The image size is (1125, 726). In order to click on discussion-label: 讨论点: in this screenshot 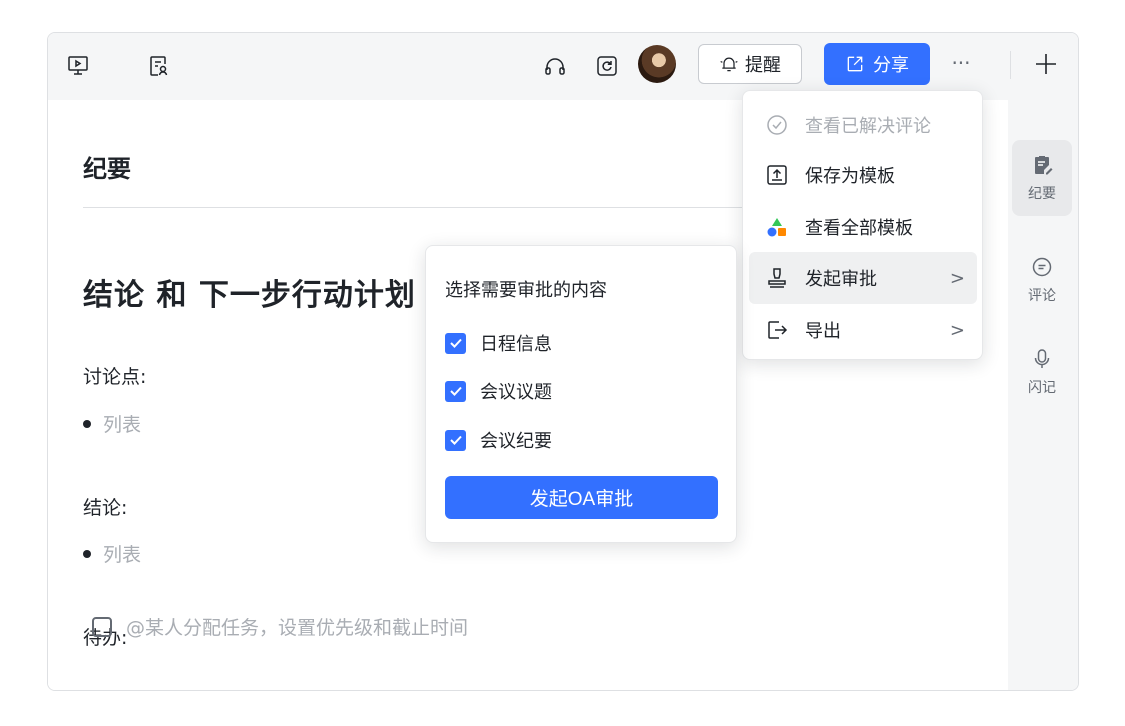, I will do `click(114, 375)`.